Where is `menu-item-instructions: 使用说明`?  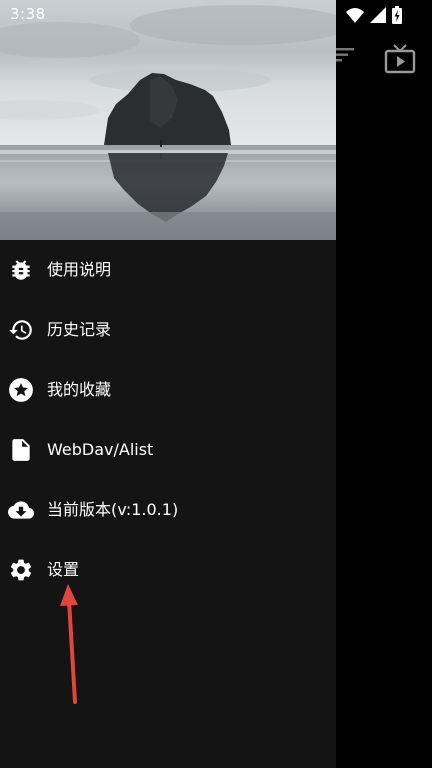 menu-item-instructions: 使用说明 is located at coordinates (168, 270).